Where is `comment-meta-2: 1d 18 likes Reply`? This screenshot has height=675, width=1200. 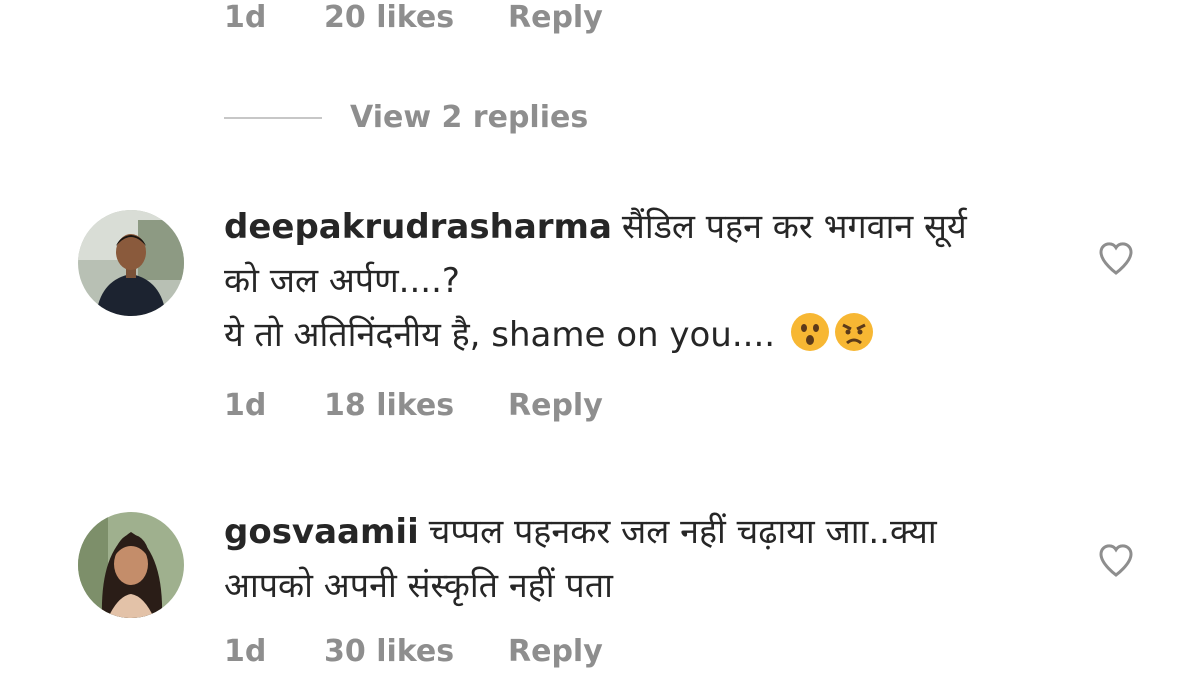 comment-meta-2: 1d 18 likes Reply is located at coordinates (413, 405).